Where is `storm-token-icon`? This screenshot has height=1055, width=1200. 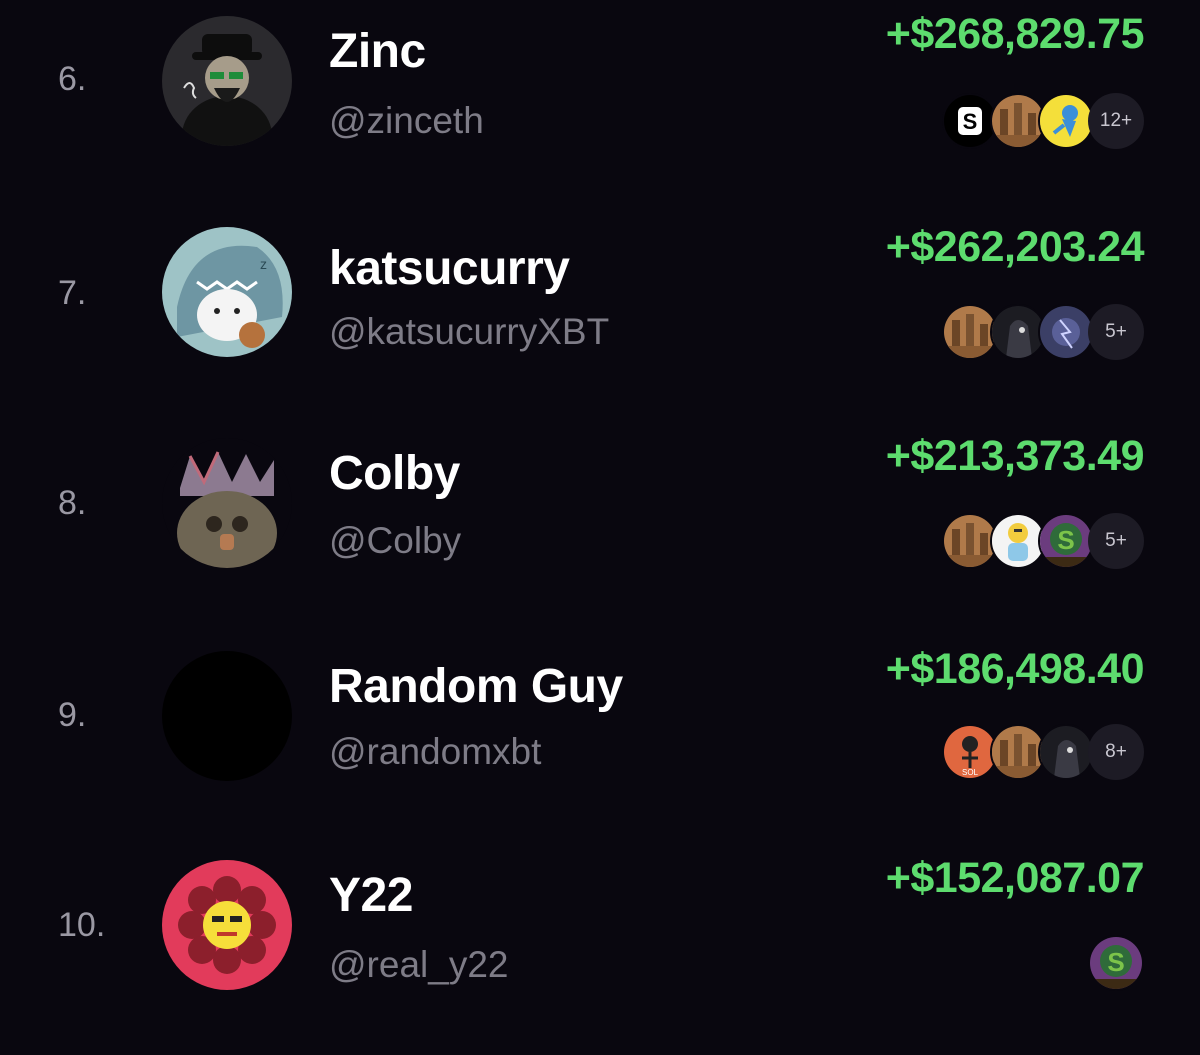
storm-token-icon is located at coordinates (1066, 332).